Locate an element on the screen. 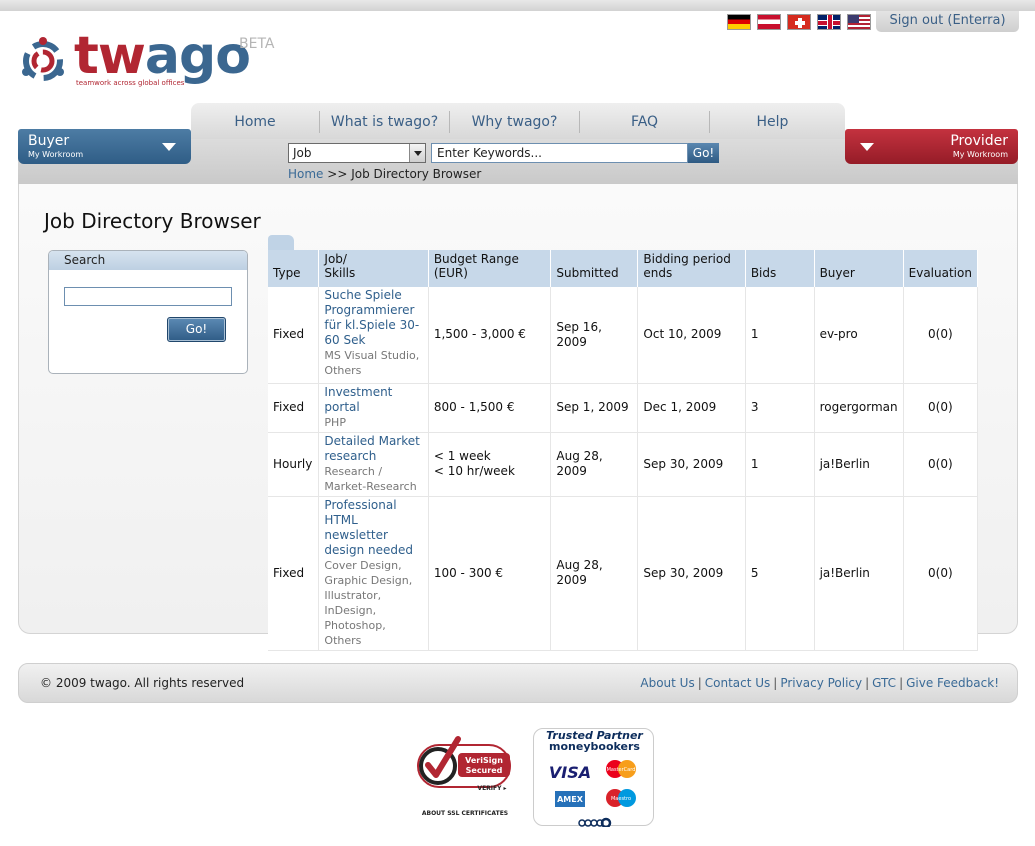  footer-link-feedback: Give Feedback! is located at coordinates (952, 683).